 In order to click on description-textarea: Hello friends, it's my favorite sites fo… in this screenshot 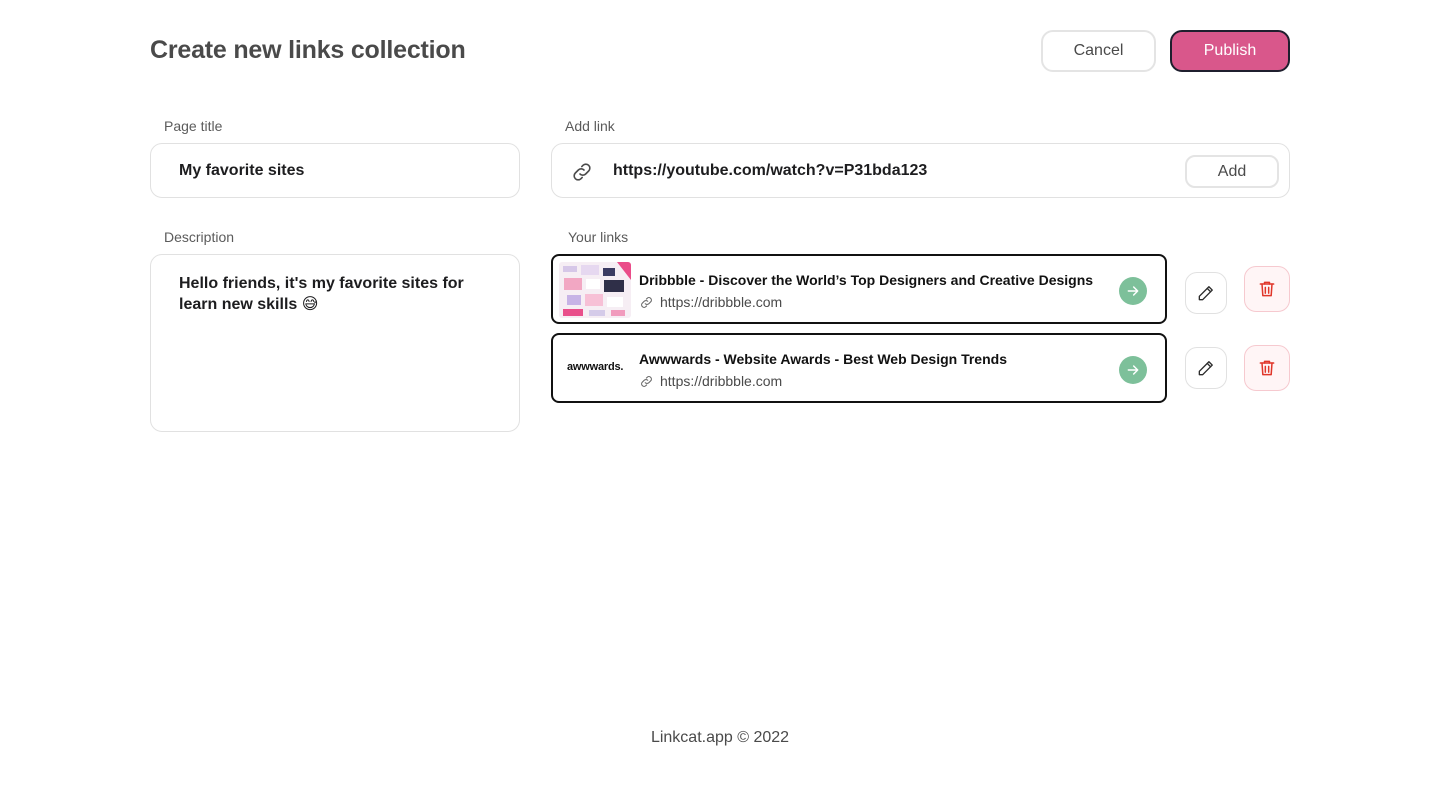, I will do `click(335, 343)`.